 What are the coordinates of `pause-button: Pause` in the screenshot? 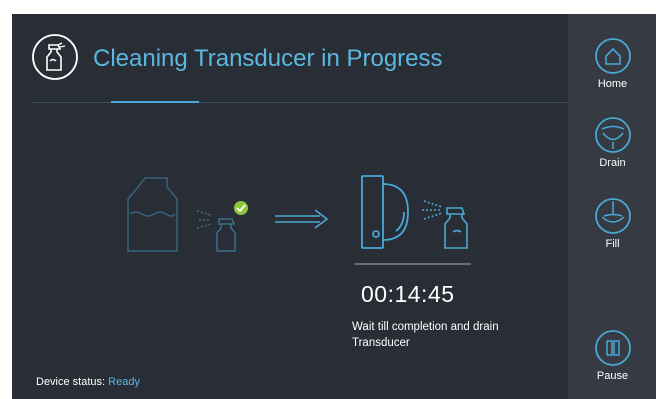 It's located at (612, 355).